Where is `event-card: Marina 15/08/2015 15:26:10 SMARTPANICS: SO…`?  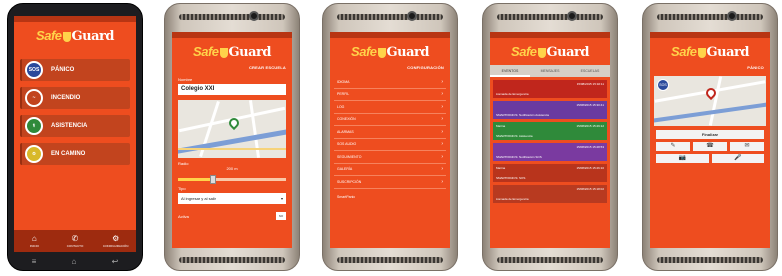
event-card: Marina 15/08/2015 15:26:10 SMARTPANICS: SO… is located at coordinates (550, 173).